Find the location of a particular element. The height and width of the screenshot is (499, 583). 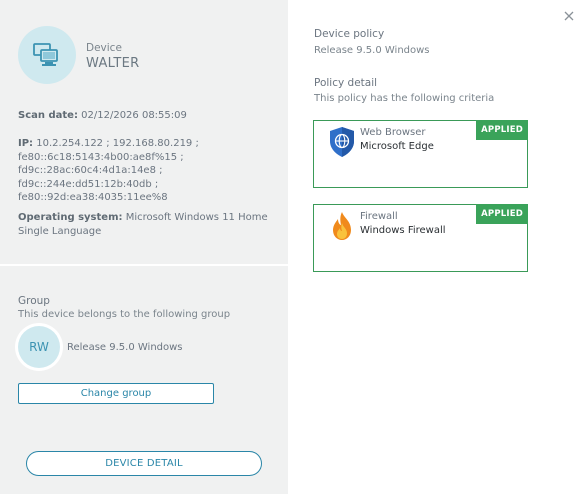

criteria-type: Web Browser is located at coordinates (393, 132).